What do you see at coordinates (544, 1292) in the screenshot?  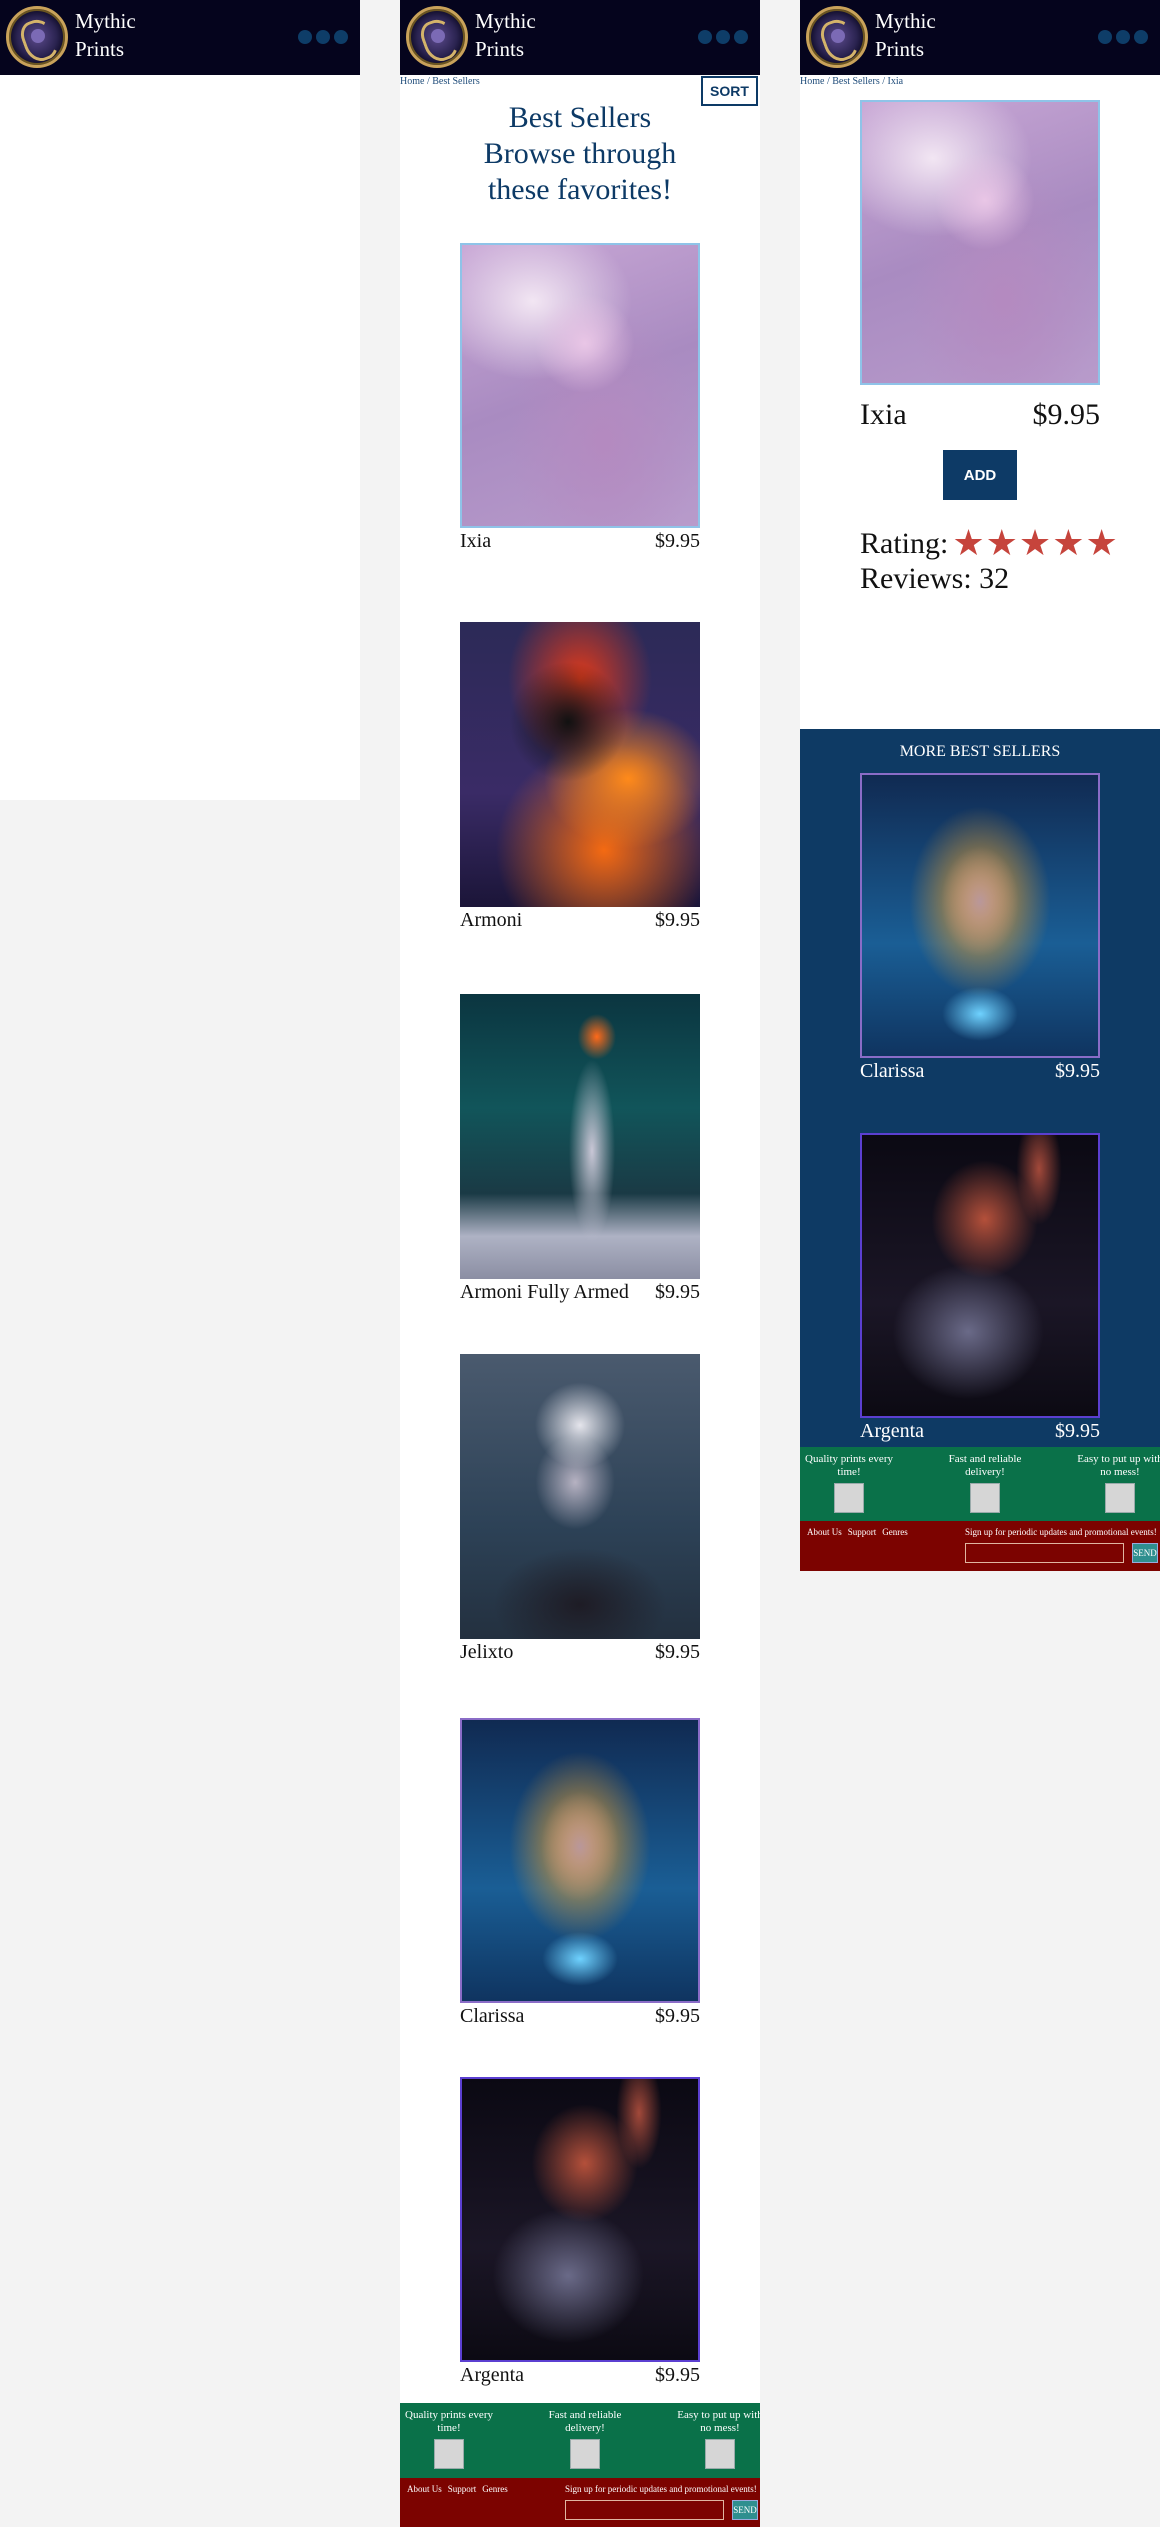 I see `product-name: Armoni Fully Armed` at bounding box center [544, 1292].